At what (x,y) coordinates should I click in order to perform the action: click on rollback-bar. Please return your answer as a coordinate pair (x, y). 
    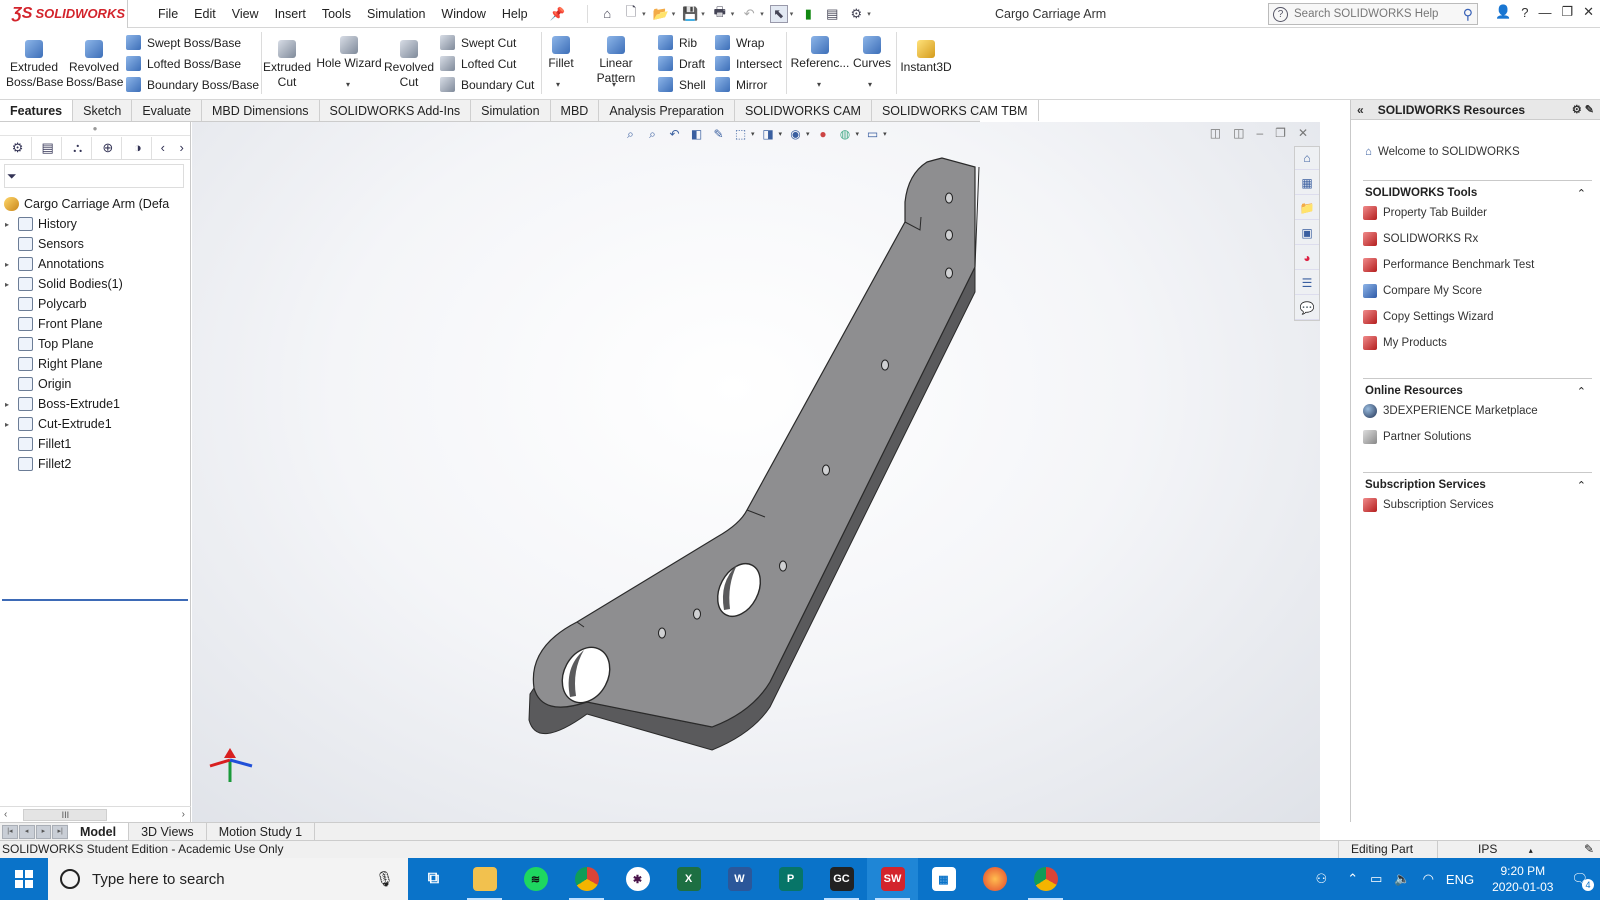
    Looking at the image, I should click on (95, 600).